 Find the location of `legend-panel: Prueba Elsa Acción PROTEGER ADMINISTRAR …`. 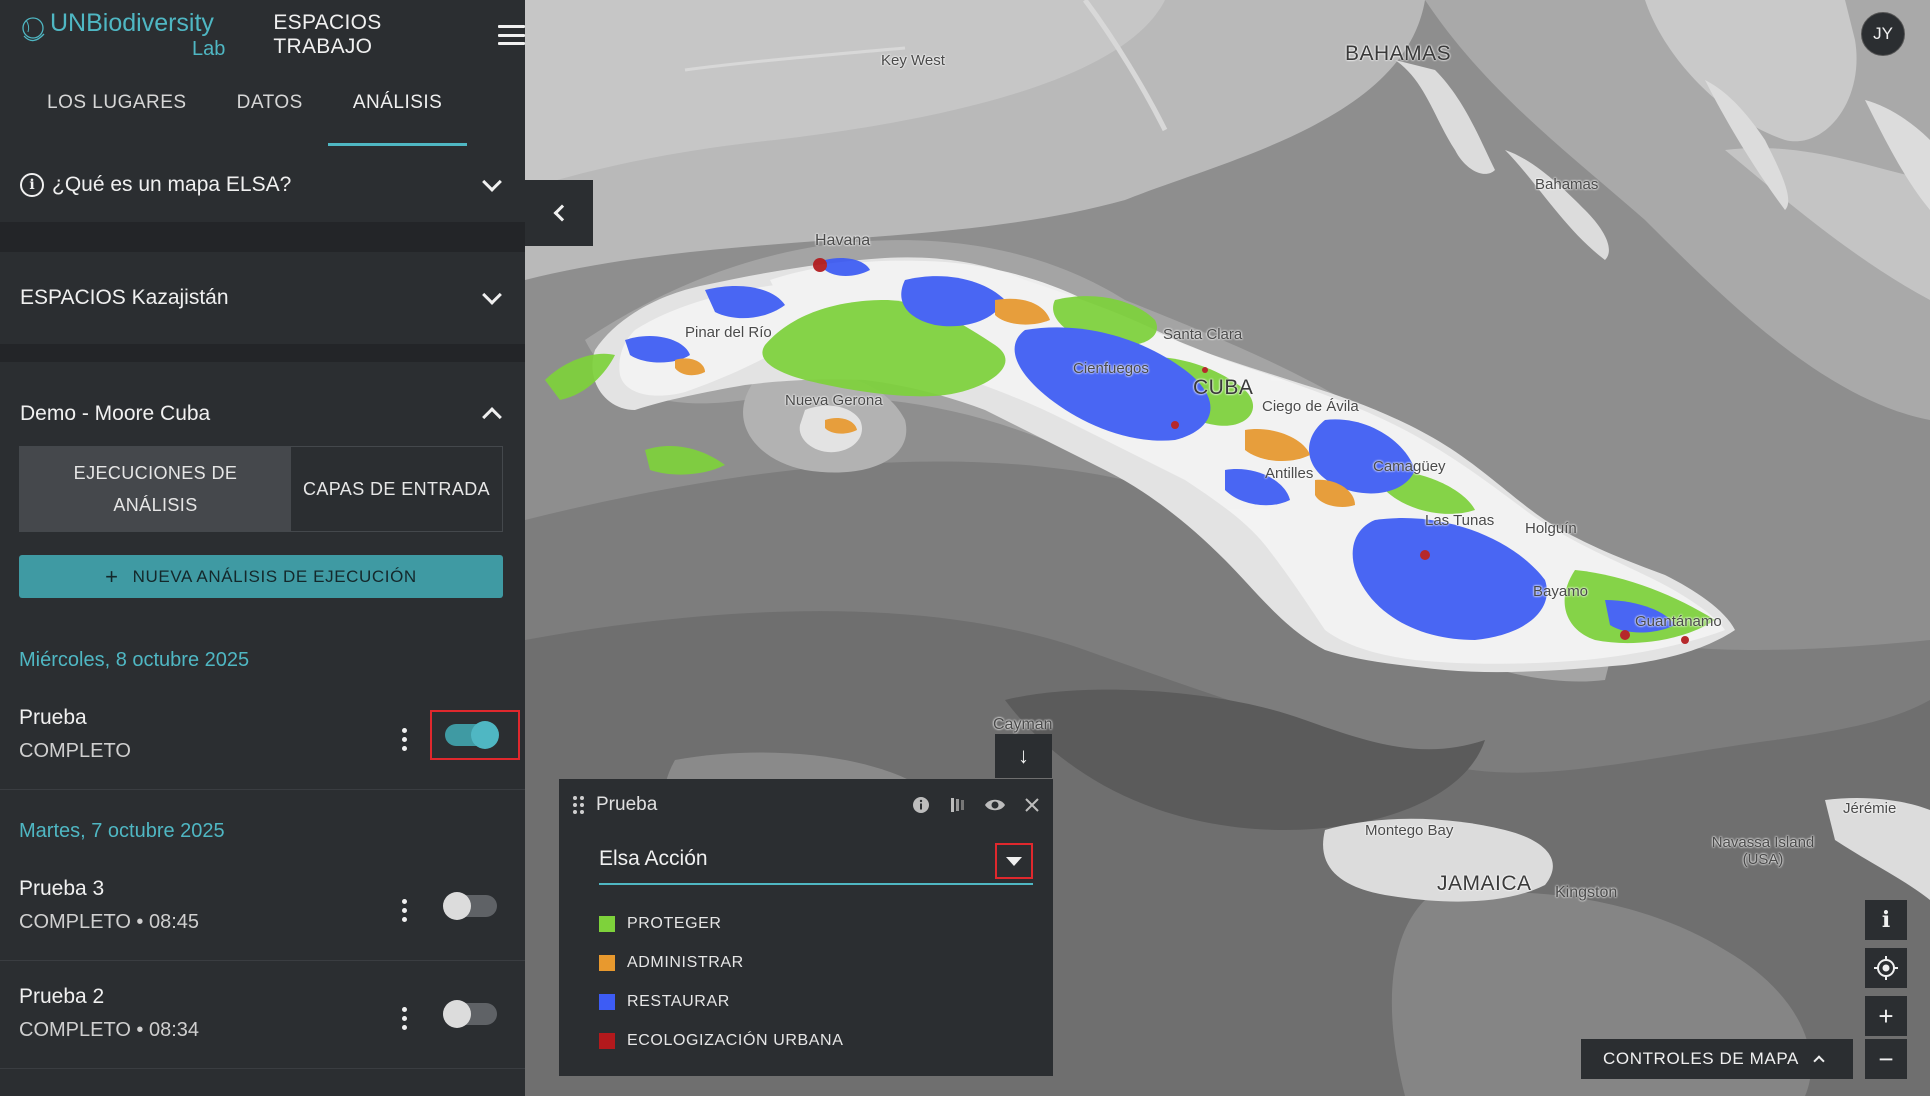

legend-panel: Prueba Elsa Acción PROTEGER ADMINISTRAR … is located at coordinates (806, 927).